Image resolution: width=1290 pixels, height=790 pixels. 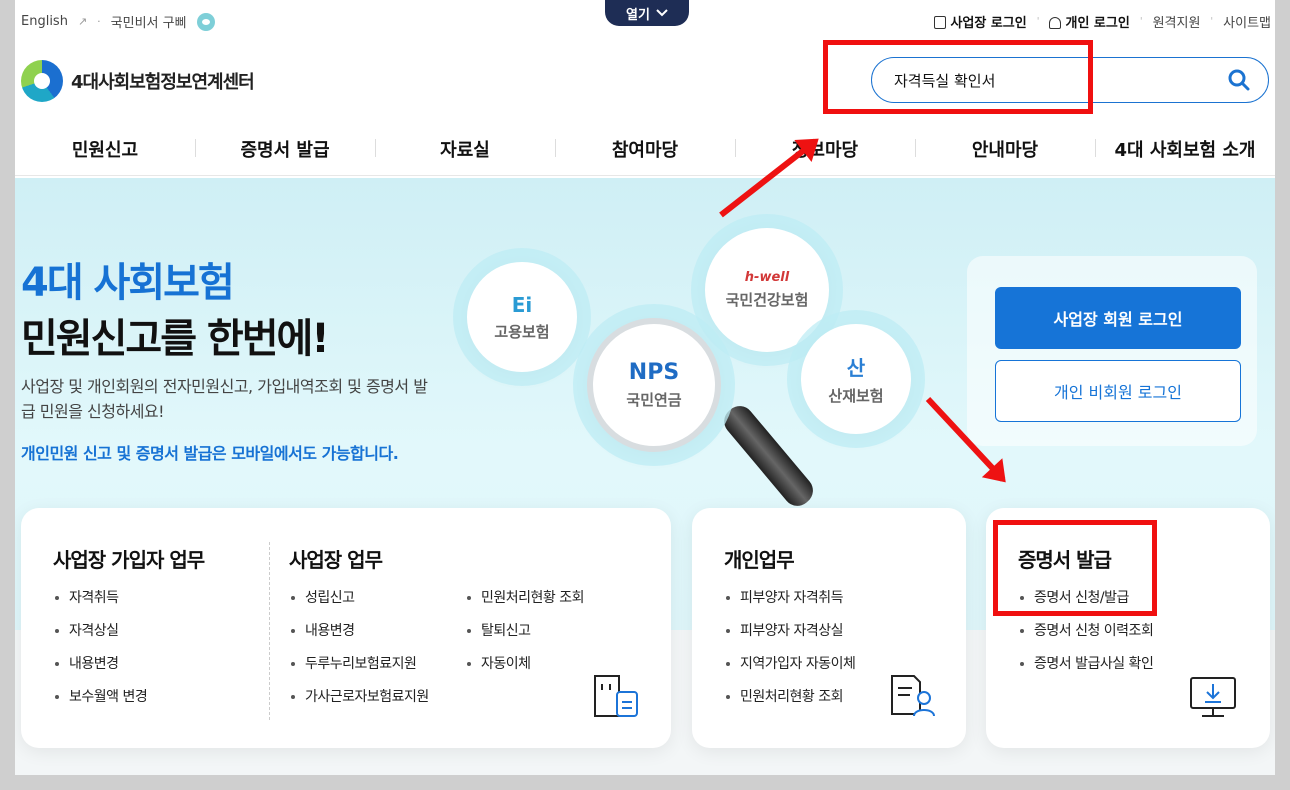 I want to click on bubble-employment-insurance: Ei 고용보험, so click(x=522, y=317).